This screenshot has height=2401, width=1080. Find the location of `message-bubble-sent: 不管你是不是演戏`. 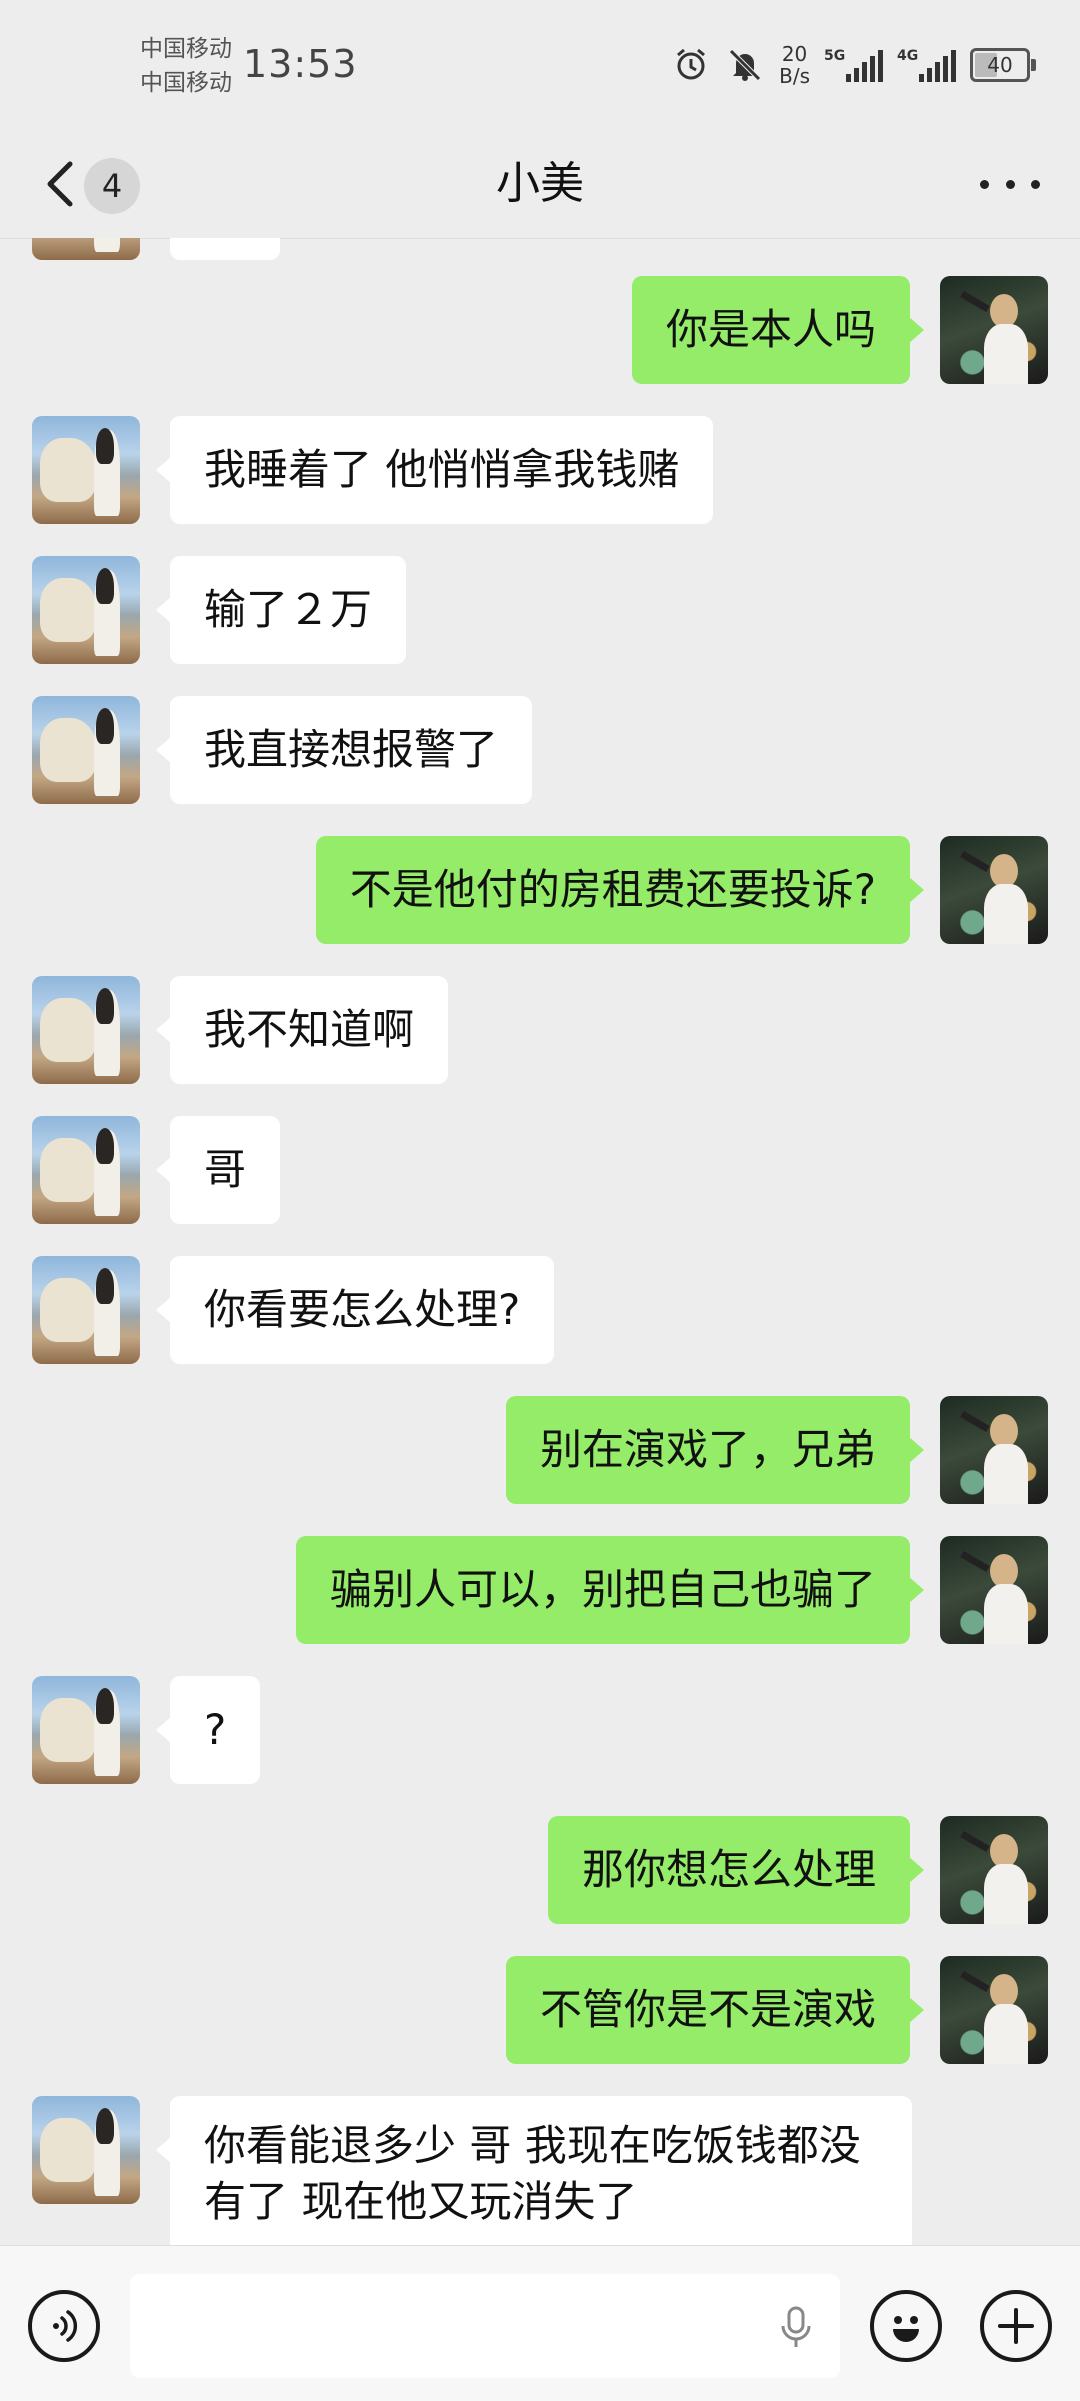

message-bubble-sent: 不管你是不是演戏 is located at coordinates (715, 2010).